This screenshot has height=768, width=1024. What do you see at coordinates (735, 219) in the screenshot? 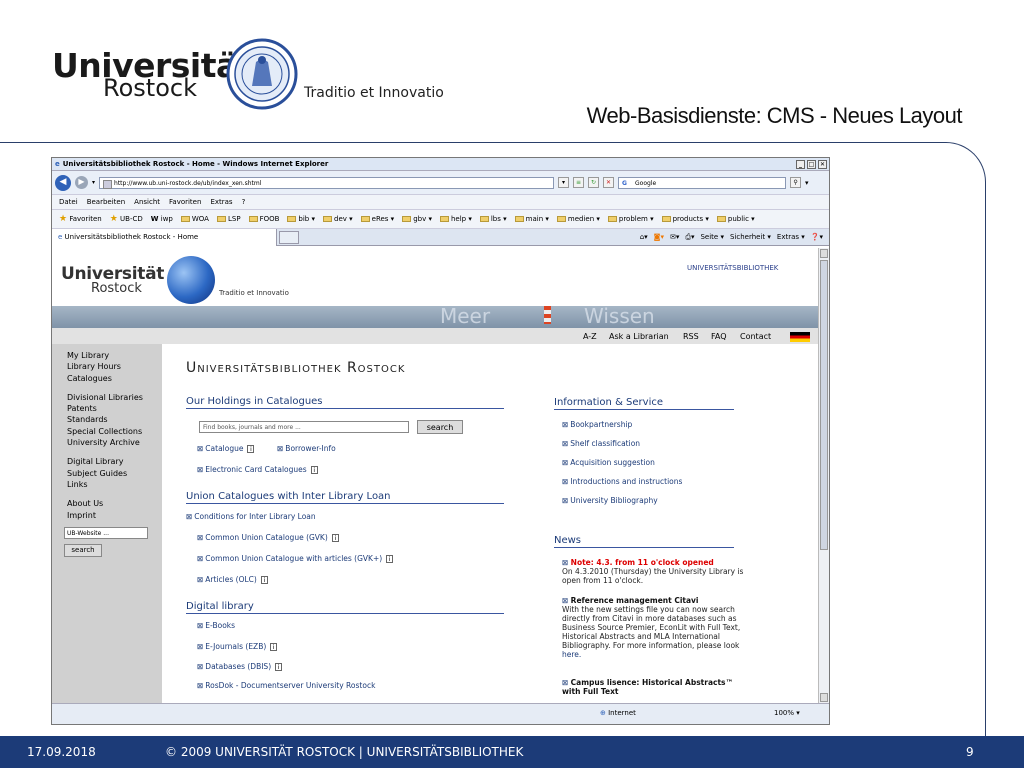
I see `fav-public: public ▾` at bounding box center [735, 219].